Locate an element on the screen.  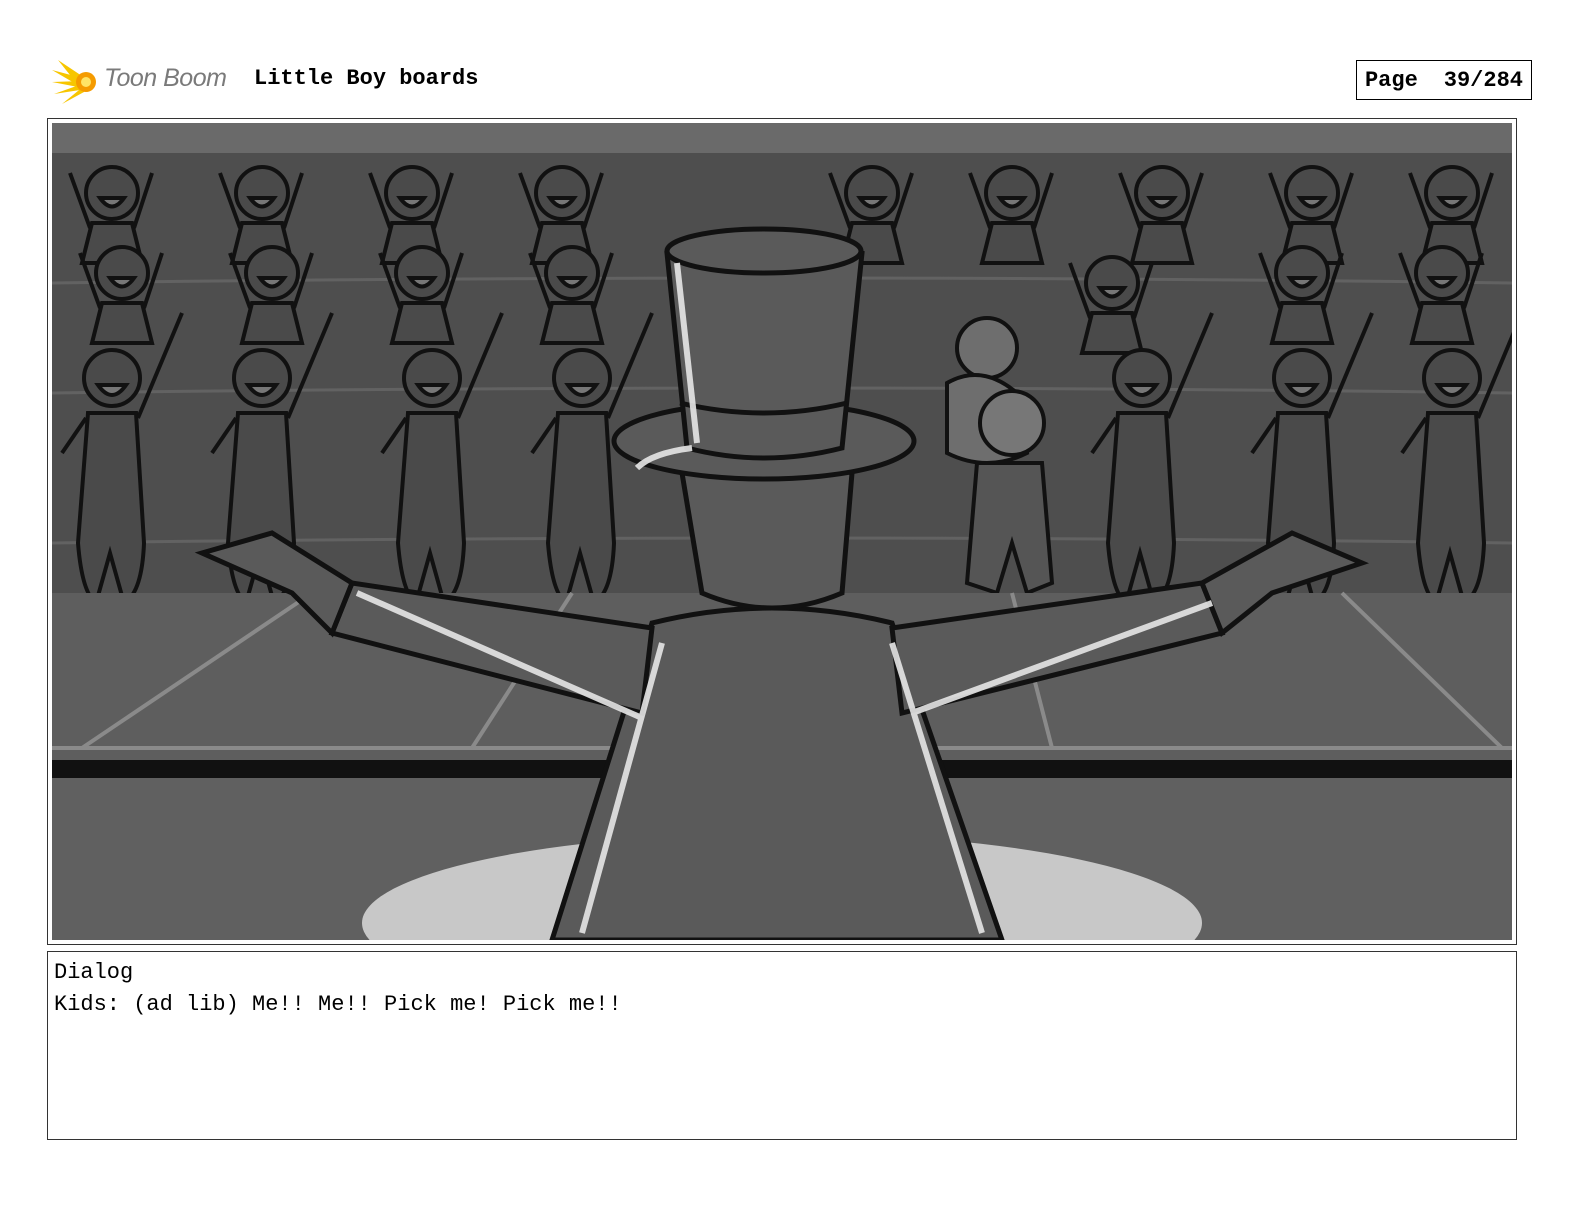
toon-boom-logo: Toon Boom is located at coordinates (147, 81).